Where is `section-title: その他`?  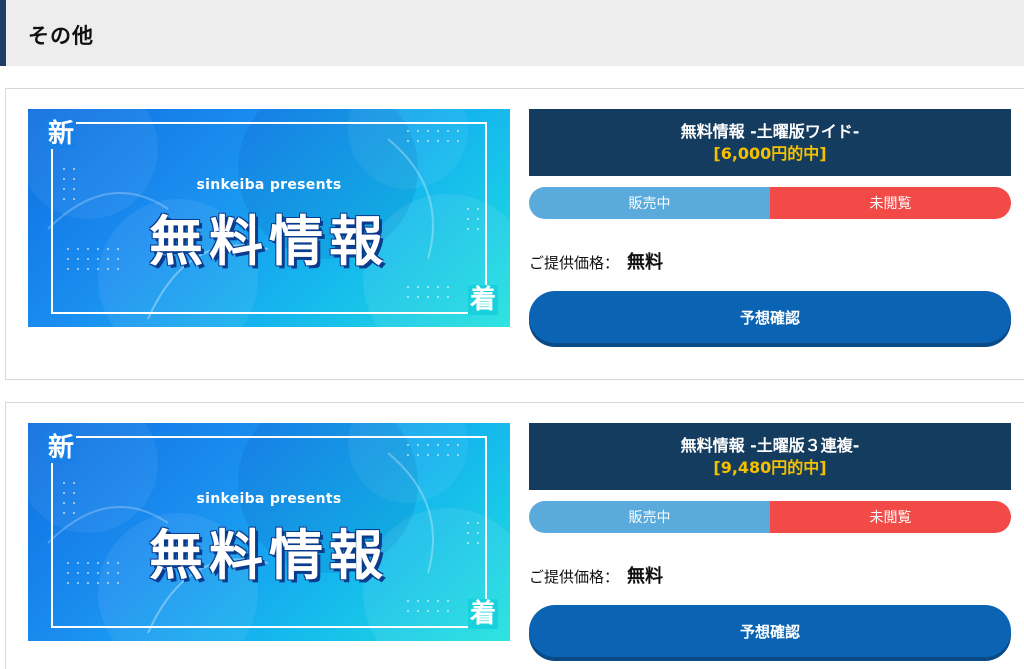 section-title: その他 is located at coordinates (61, 36).